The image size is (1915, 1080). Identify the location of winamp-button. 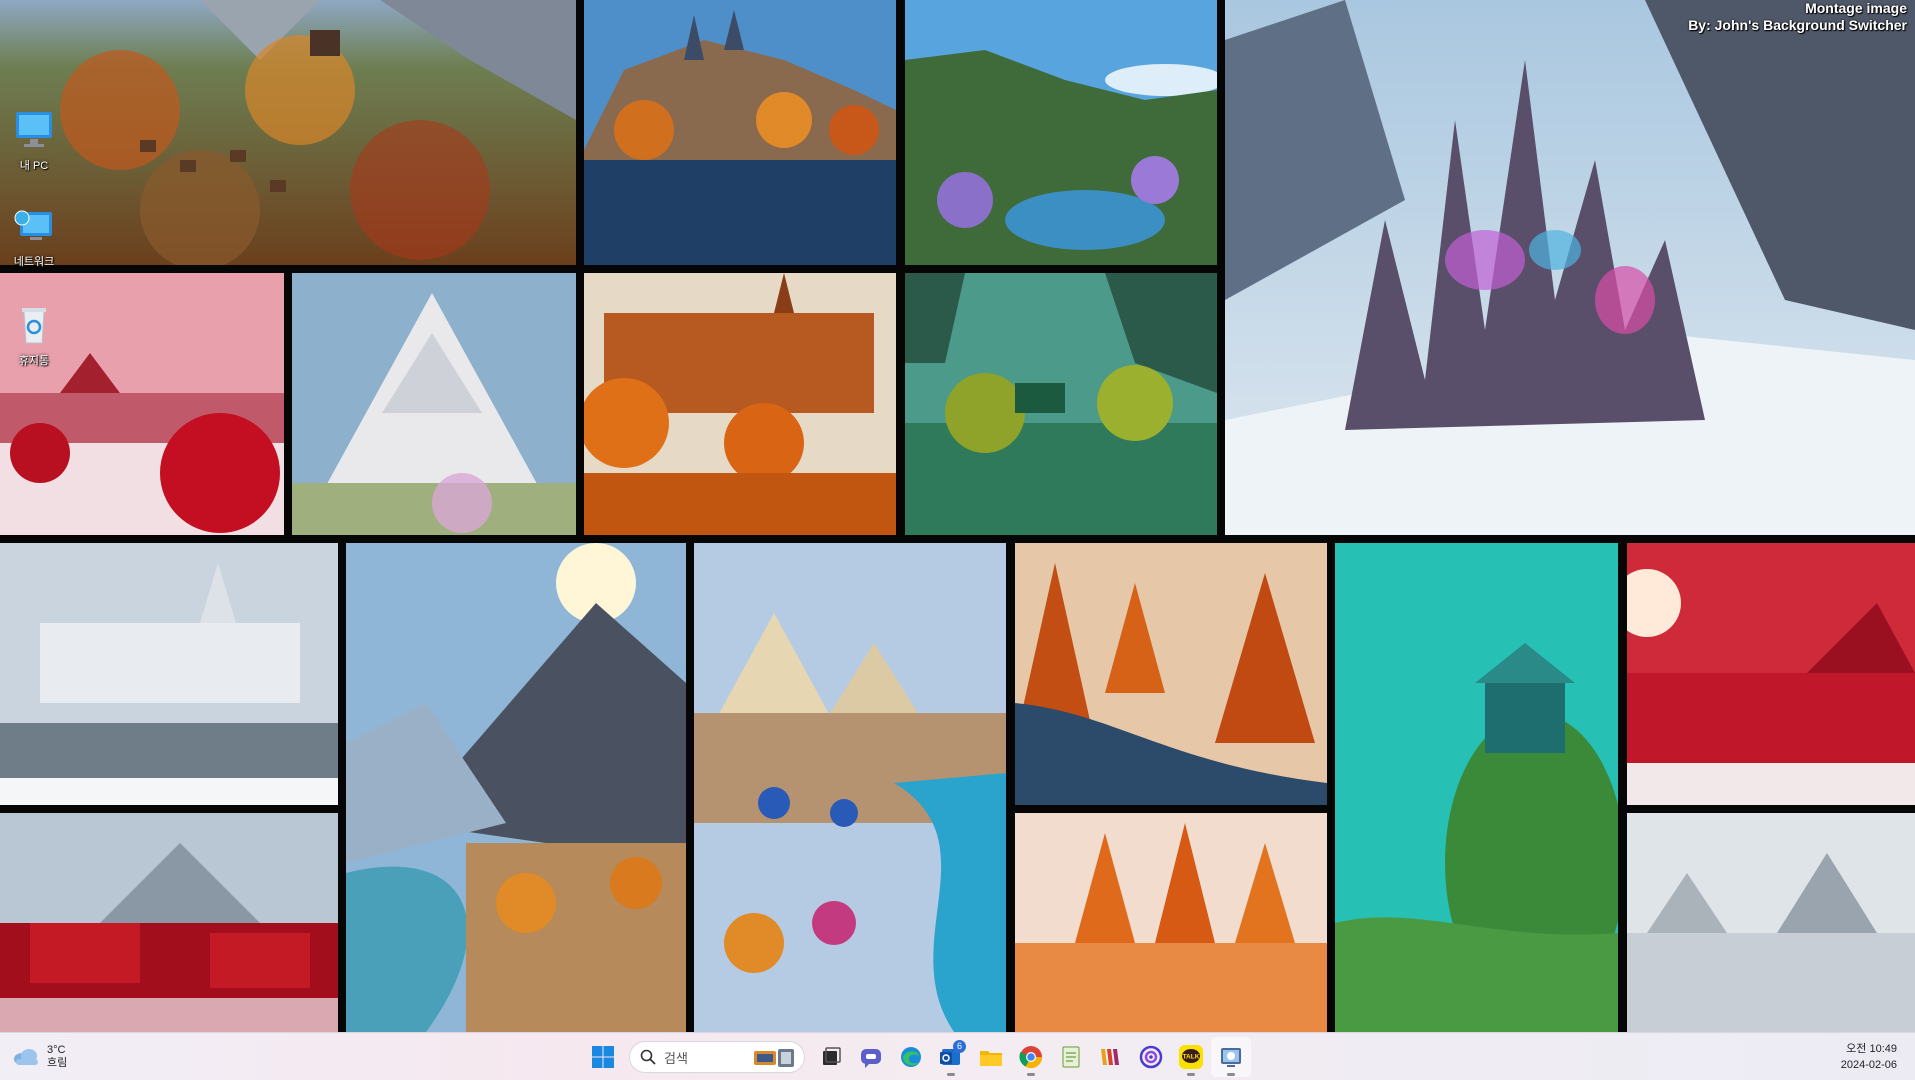
(1111, 1057).